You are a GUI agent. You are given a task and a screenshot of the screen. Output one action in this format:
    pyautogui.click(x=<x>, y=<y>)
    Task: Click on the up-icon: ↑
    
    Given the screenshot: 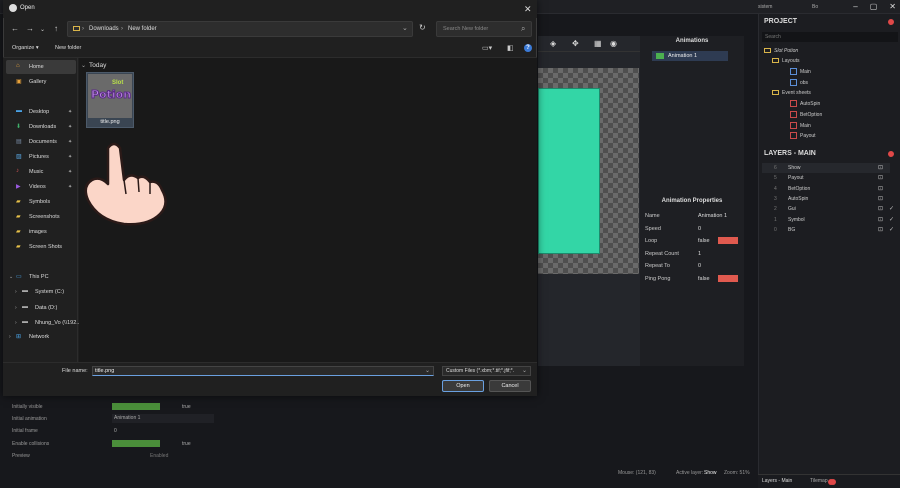 What is the action you would take?
    pyautogui.click(x=56, y=28)
    